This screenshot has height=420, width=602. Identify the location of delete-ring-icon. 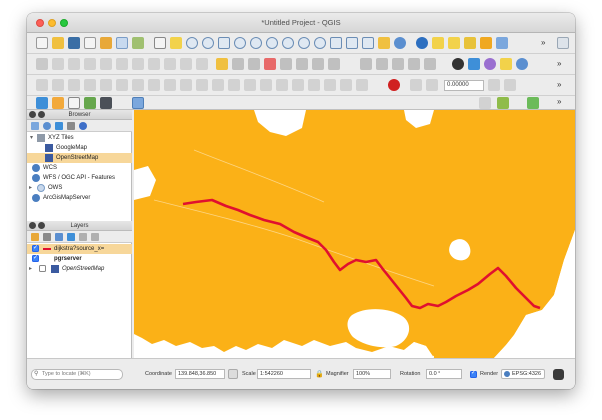
(154, 85).